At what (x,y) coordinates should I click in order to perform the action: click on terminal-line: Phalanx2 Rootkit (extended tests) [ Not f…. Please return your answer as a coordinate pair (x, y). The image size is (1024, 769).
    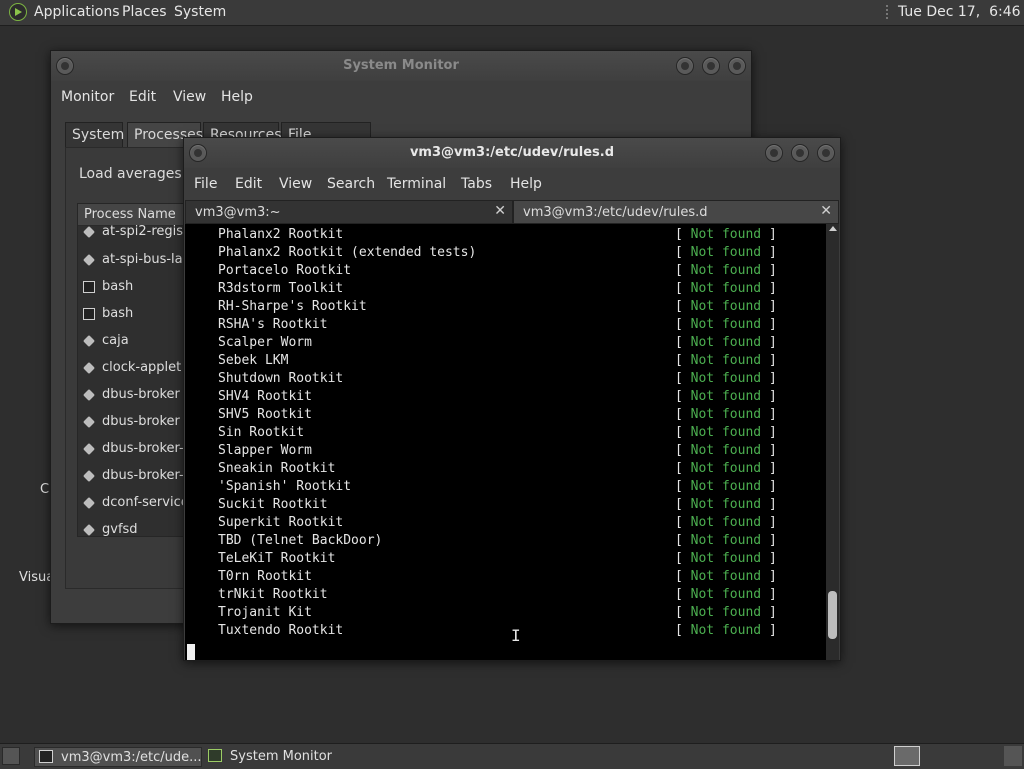
    Looking at the image, I should click on (505, 253).